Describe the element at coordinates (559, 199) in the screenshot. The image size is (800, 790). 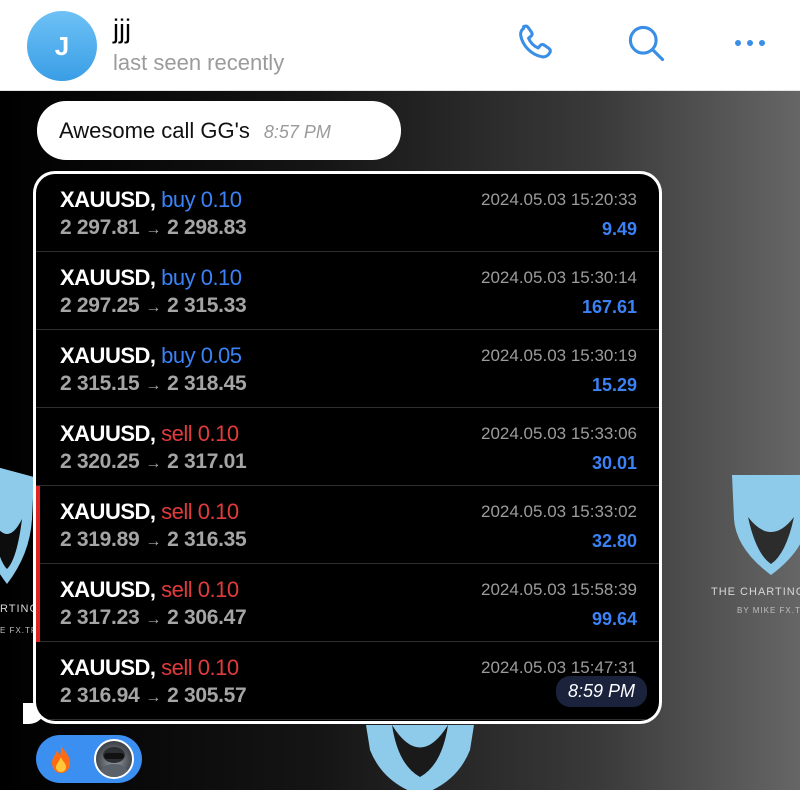
I see `trade-datetime: 2024.05.03 15:20:33` at that location.